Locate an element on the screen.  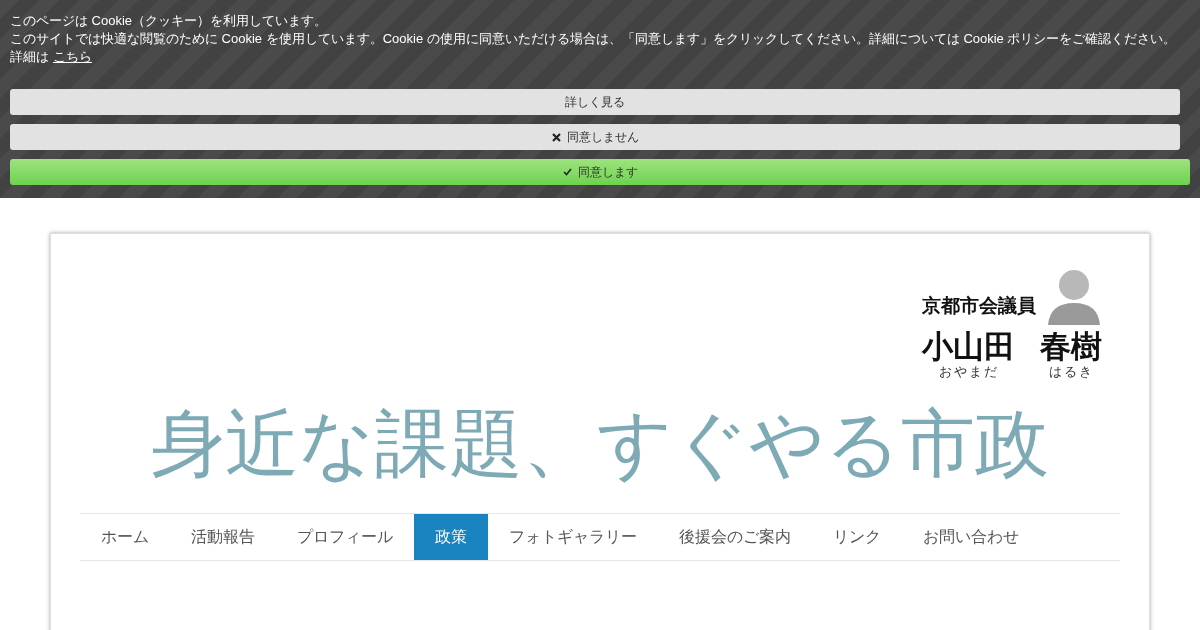
nav-tab: リンク is located at coordinates (857, 537).